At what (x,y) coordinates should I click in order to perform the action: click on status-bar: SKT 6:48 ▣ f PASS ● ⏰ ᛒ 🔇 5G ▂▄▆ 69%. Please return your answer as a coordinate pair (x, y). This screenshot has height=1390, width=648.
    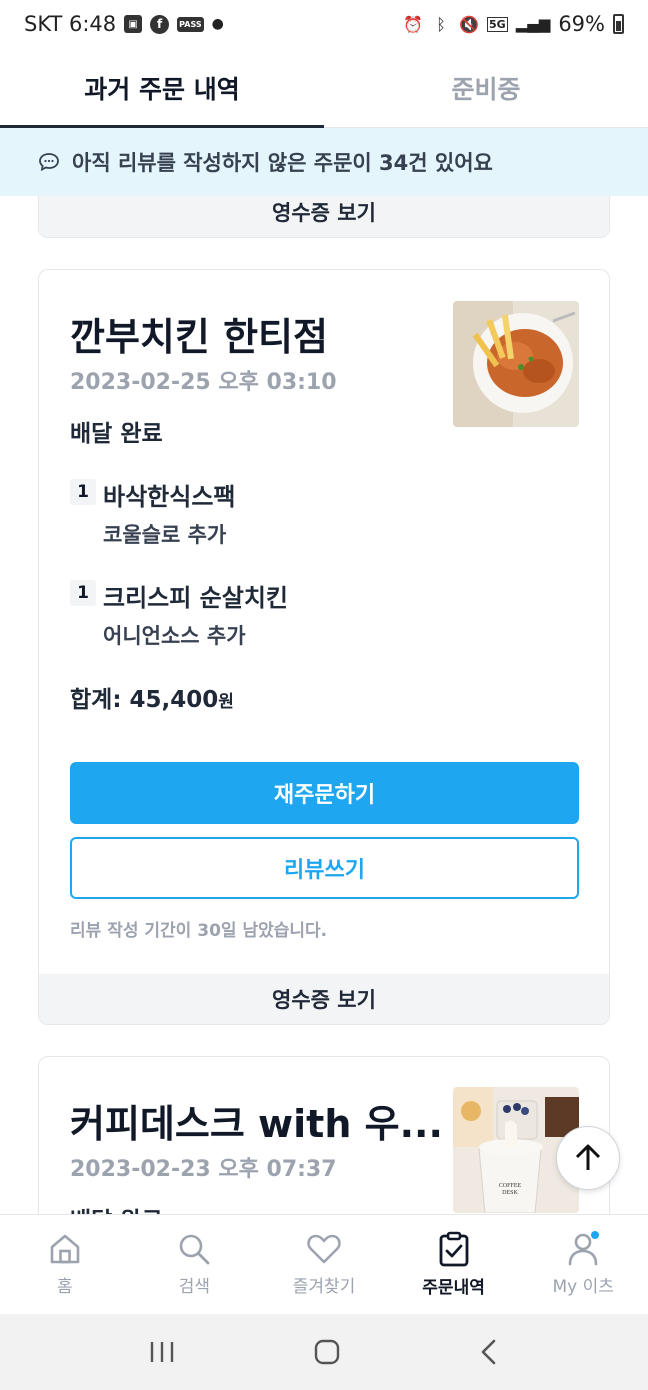
    Looking at the image, I should click on (324, 24).